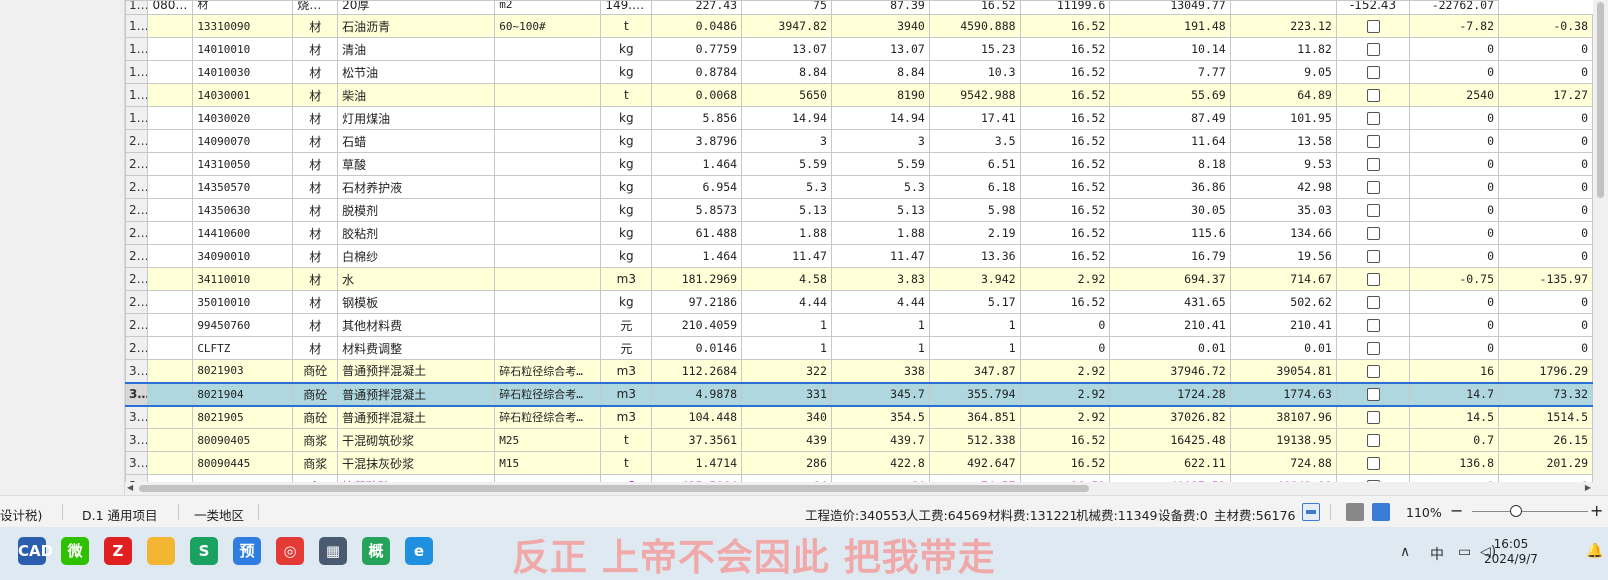 Image resolution: width=1608 pixels, height=580 pixels. What do you see at coordinates (416, 279) in the screenshot?
I see `cell-name: 水` at bounding box center [416, 279].